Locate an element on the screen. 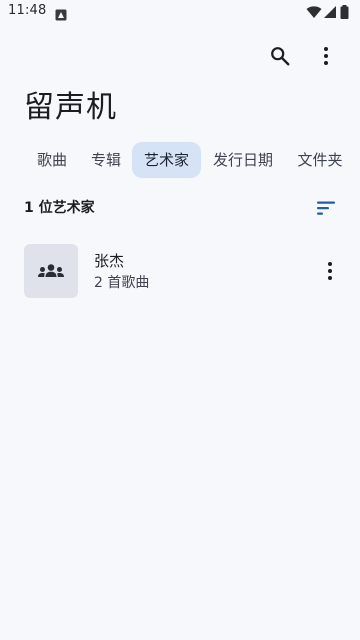 This screenshot has height=640, width=360. tab-artists: 艺术家 is located at coordinates (166, 160).